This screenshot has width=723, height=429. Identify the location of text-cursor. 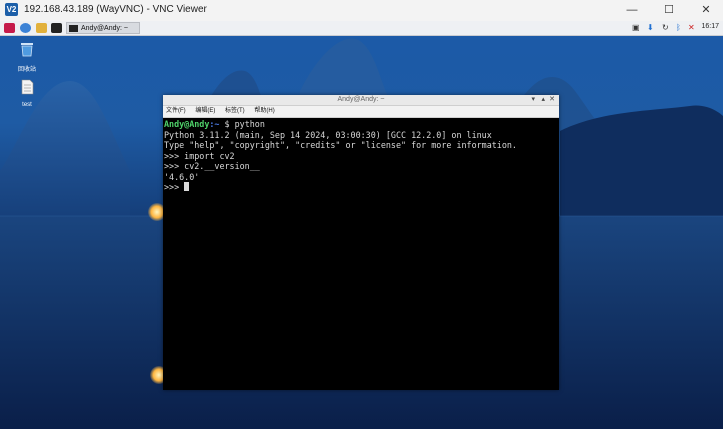
(187, 186).